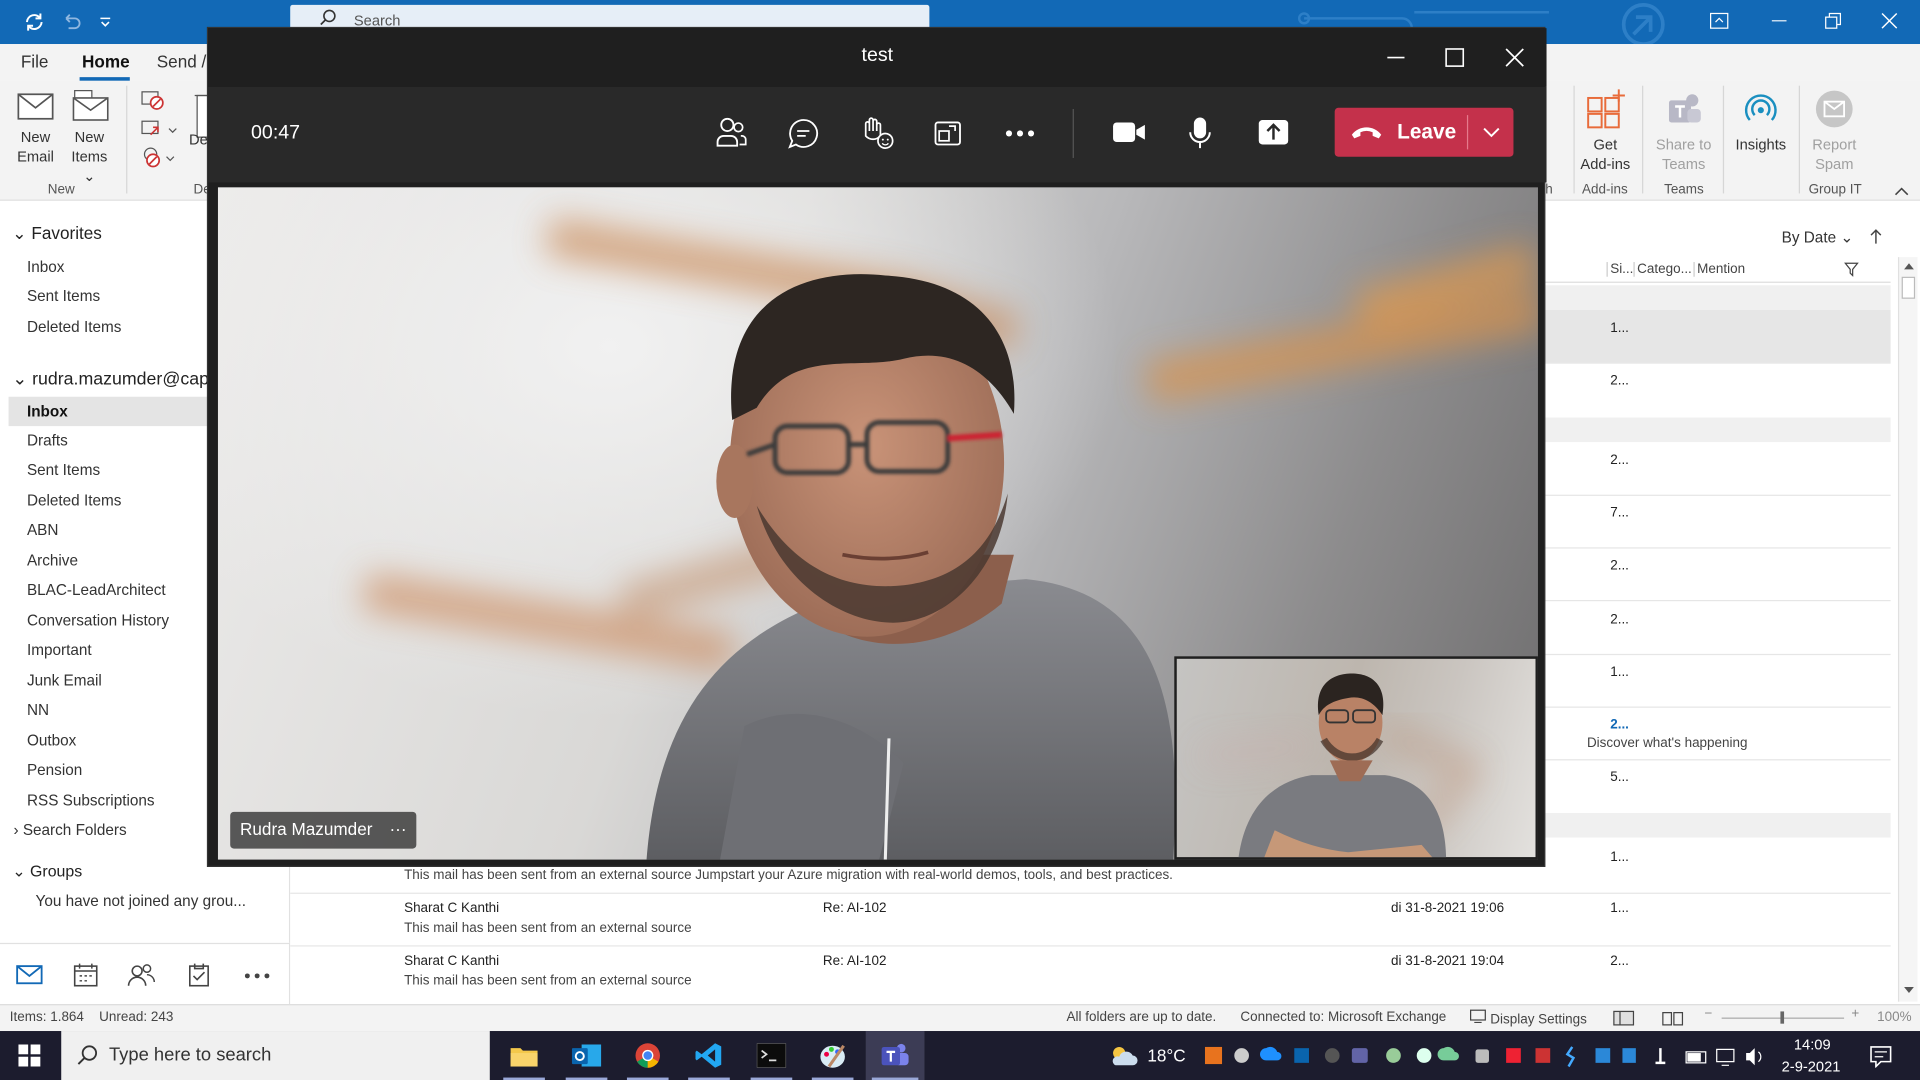 This screenshot has width=1920, height=1080. I want to click on tab-send-receive: Send /, so click(182, 61).